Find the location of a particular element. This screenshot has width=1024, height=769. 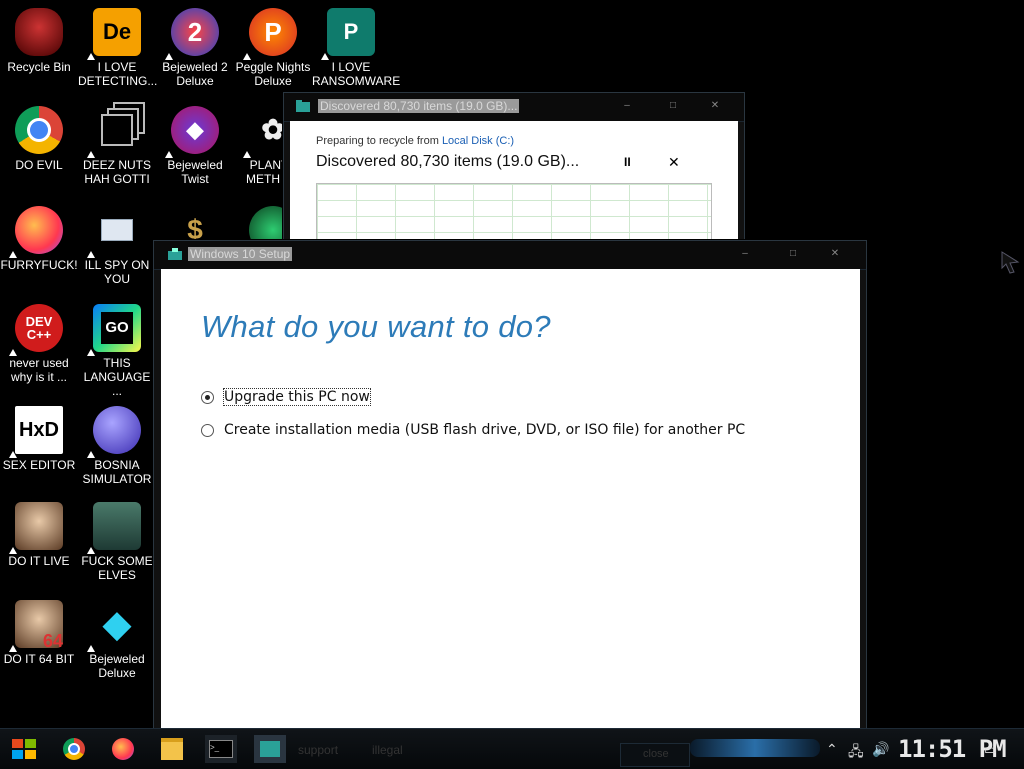

desktop-icon-recycle-bin: Recycle Bin is located at coordinates (39, 41).